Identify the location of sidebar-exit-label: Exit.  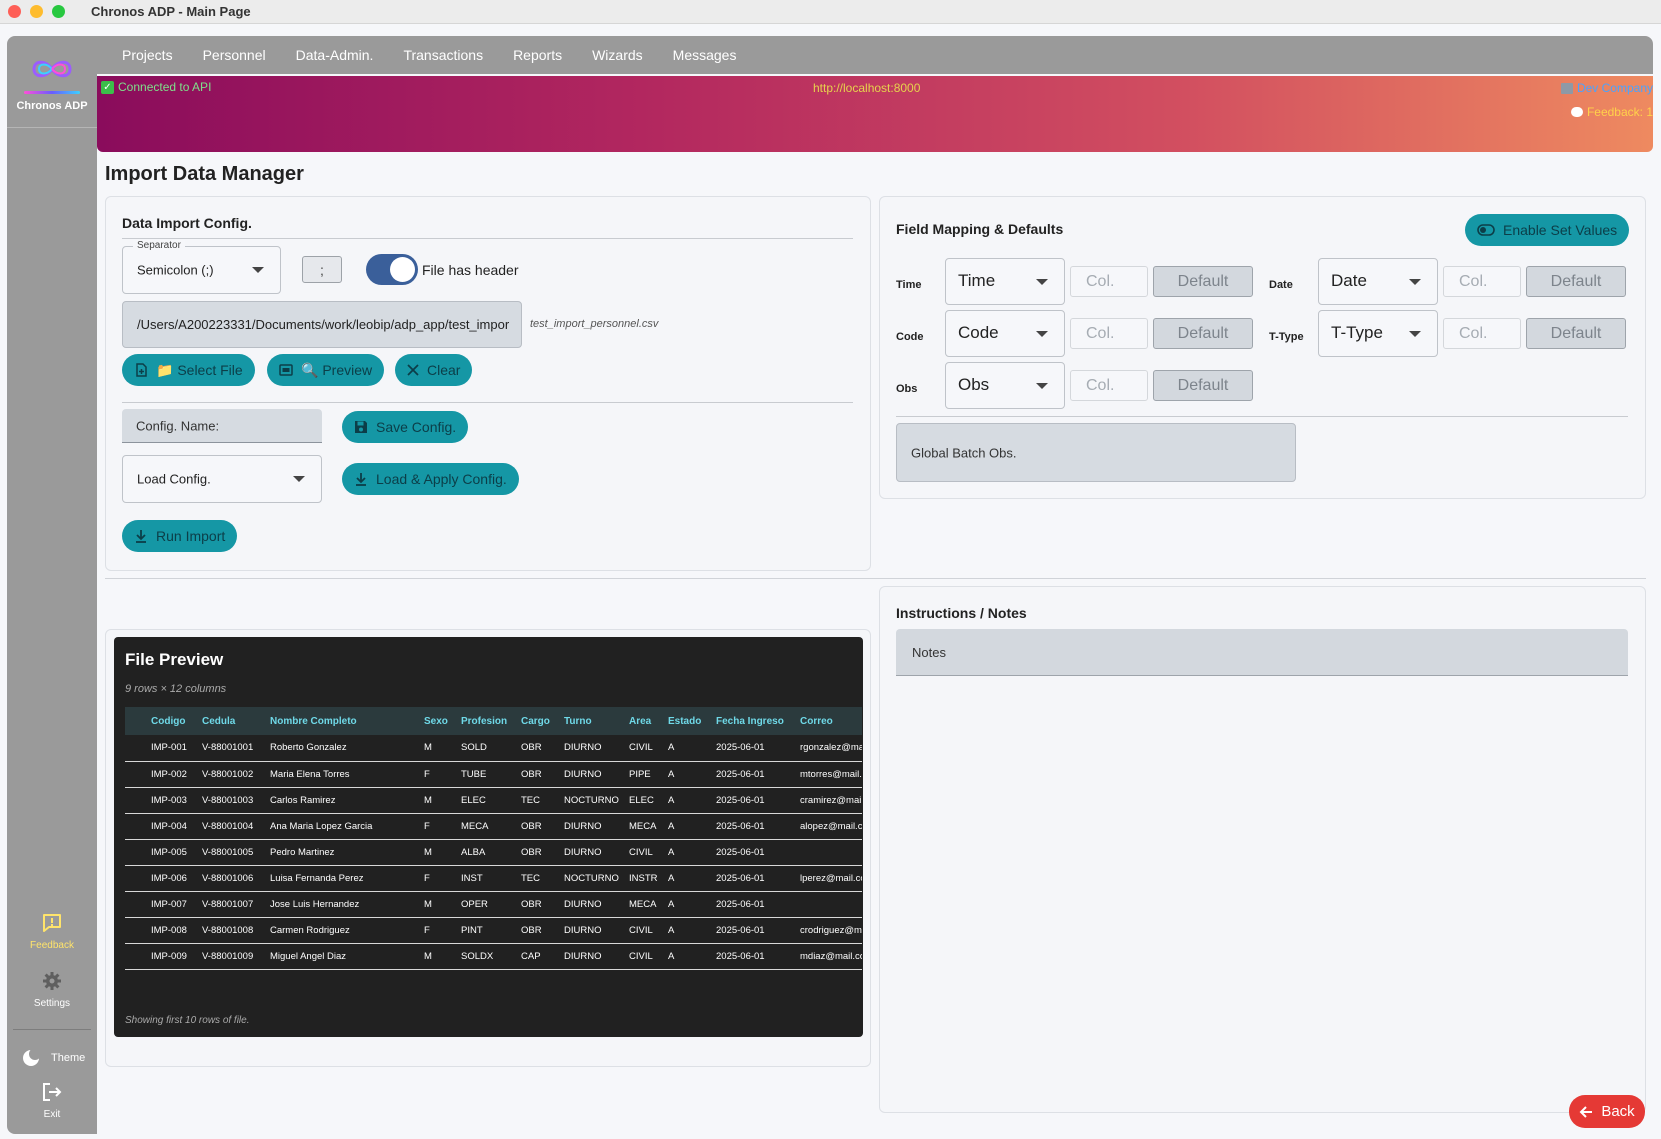
(52, 1114).